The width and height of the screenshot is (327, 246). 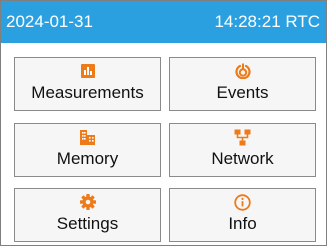 I want to click on bar-chart-icon, so click(x=87, y=71).